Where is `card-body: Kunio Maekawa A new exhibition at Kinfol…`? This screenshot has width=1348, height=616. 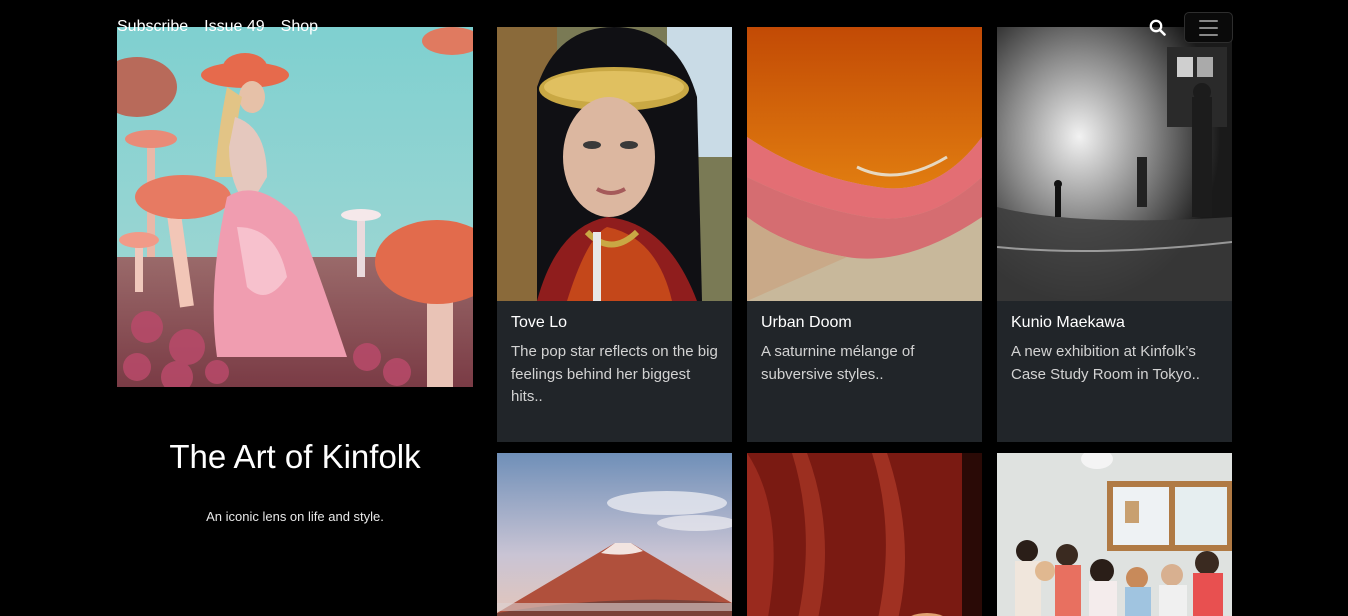
card-body: Kunio Maekawa A new exhibition at Kinfol… is located at coordinates (1114, 371).